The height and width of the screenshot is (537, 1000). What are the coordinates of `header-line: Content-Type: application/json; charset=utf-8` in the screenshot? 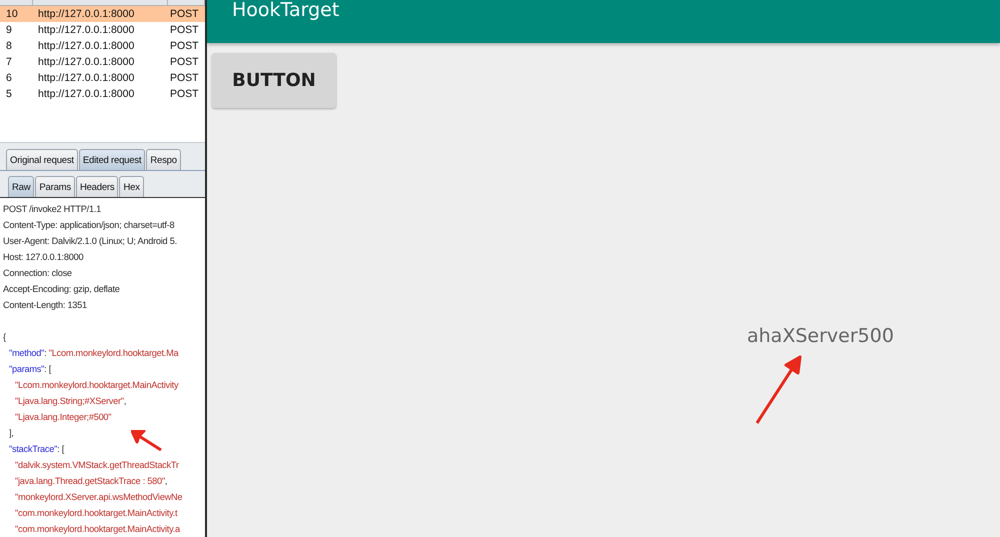 It's located at (89, 225).